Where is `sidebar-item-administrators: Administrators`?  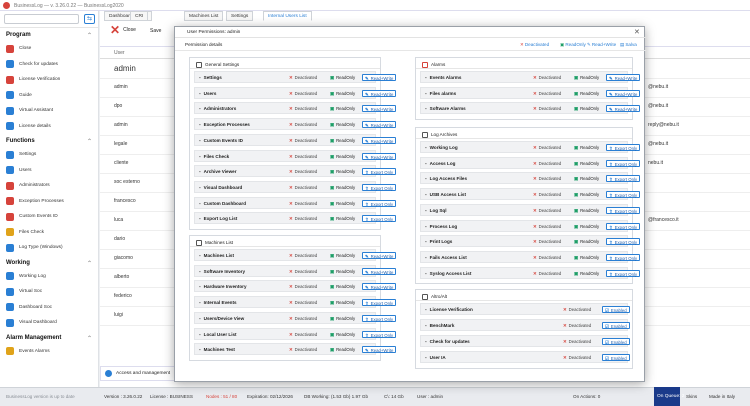 sidebar-item-administrators: Administrators is located at coordinates (49, 186).